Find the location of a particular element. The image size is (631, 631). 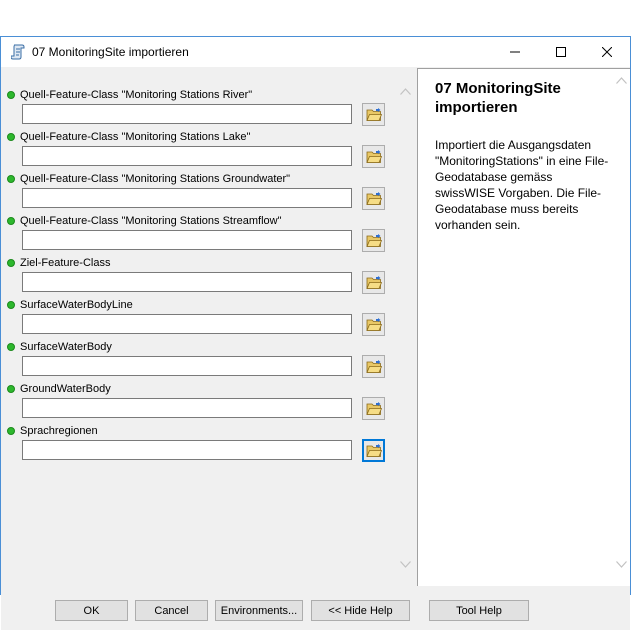

scroll-down-icon is located at coordinates (405, 564).